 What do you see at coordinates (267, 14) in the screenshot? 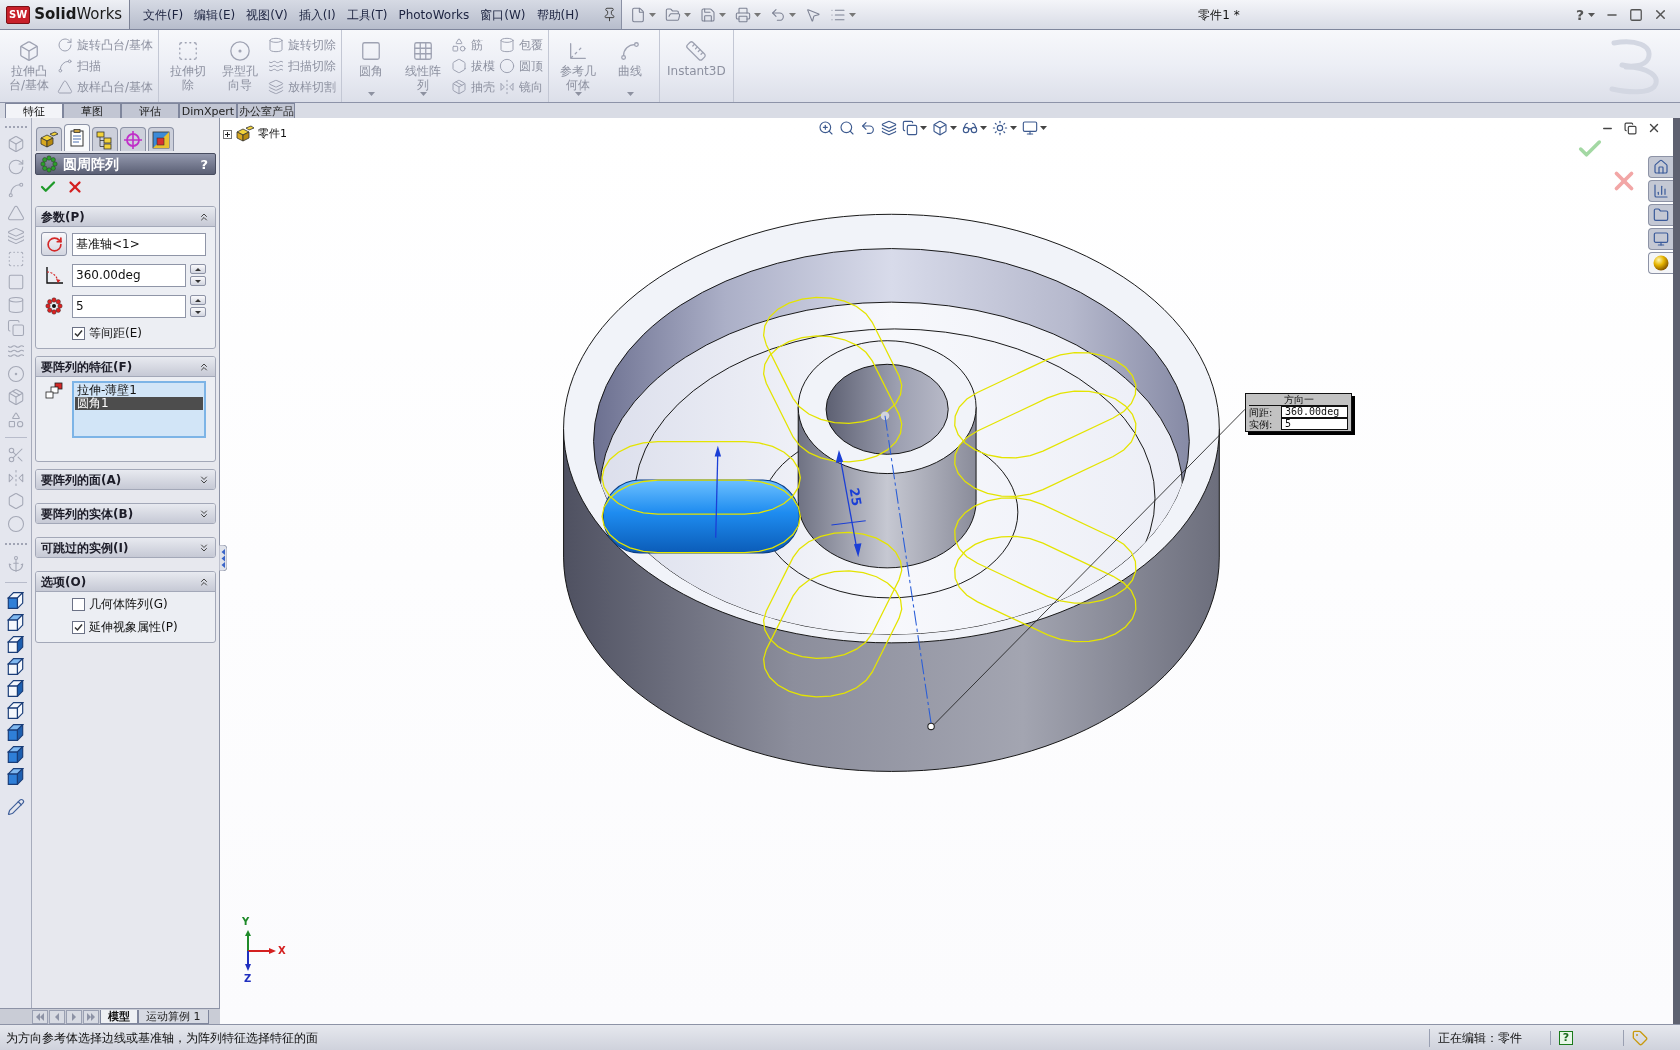
I see `menu-item: 视图(V)` at bounding box center [267, 14].